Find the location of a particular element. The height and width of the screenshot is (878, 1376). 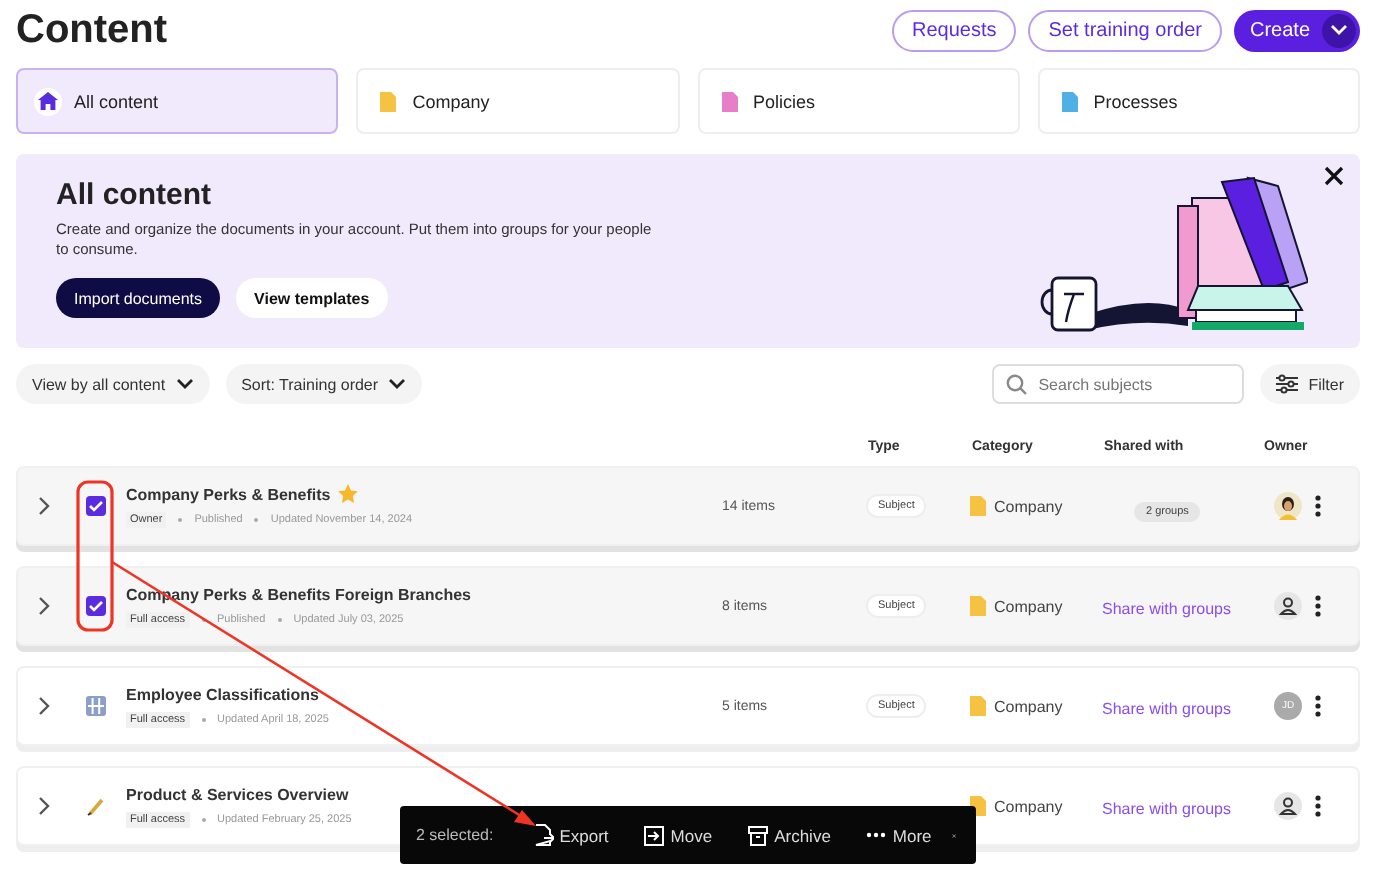

category-tab: Company is located at coordinates (517, 101).